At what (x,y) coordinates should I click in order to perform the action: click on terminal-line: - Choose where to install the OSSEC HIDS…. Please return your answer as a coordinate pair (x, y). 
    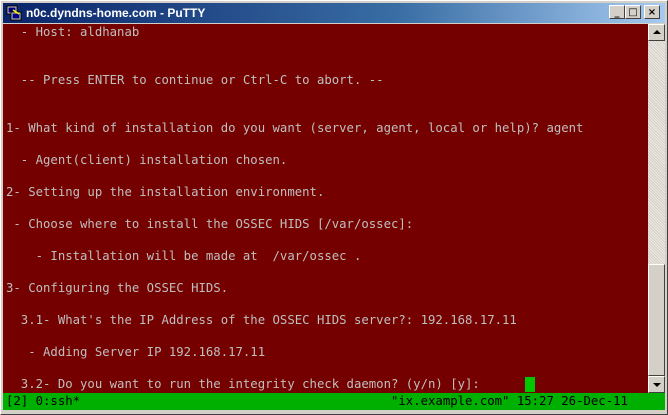
    Looking at the image, I should click on (210, 224).